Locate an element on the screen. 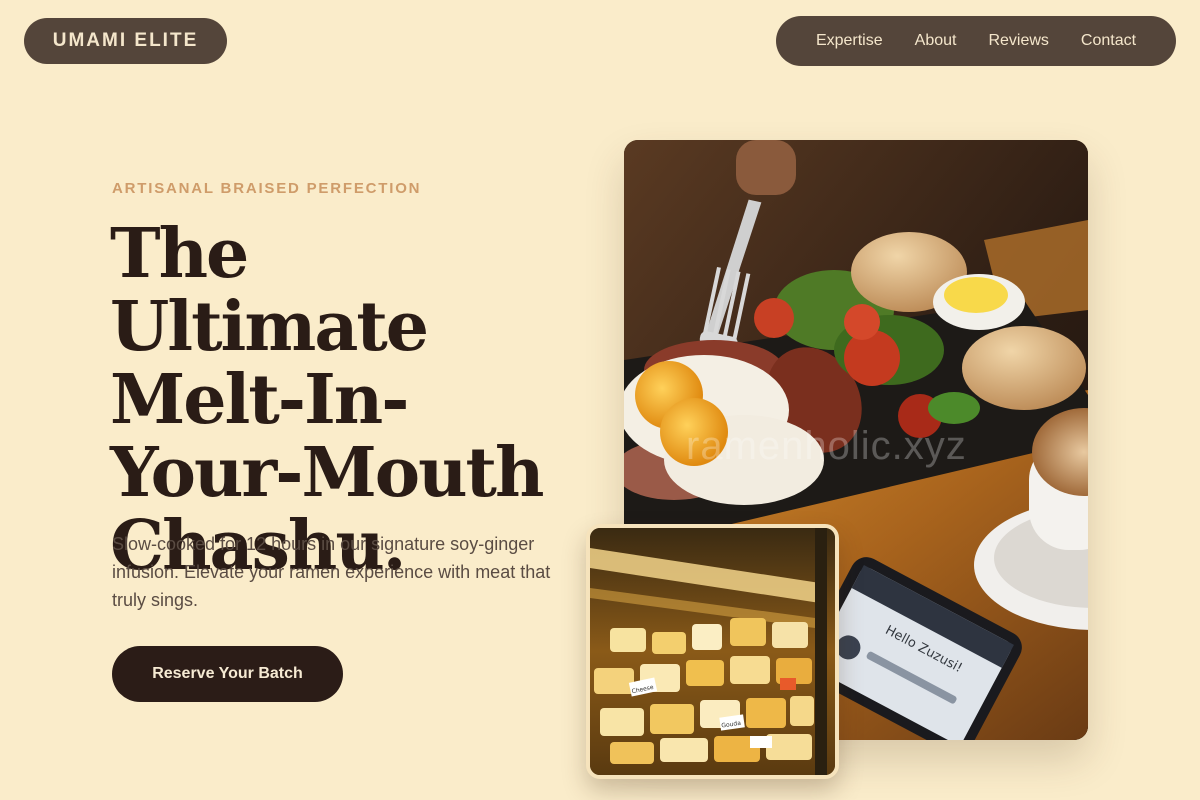 This screenshot has width=1200, height=800. main-nav: Expertise About Reviews Contact is located at coordinates (976, 41).